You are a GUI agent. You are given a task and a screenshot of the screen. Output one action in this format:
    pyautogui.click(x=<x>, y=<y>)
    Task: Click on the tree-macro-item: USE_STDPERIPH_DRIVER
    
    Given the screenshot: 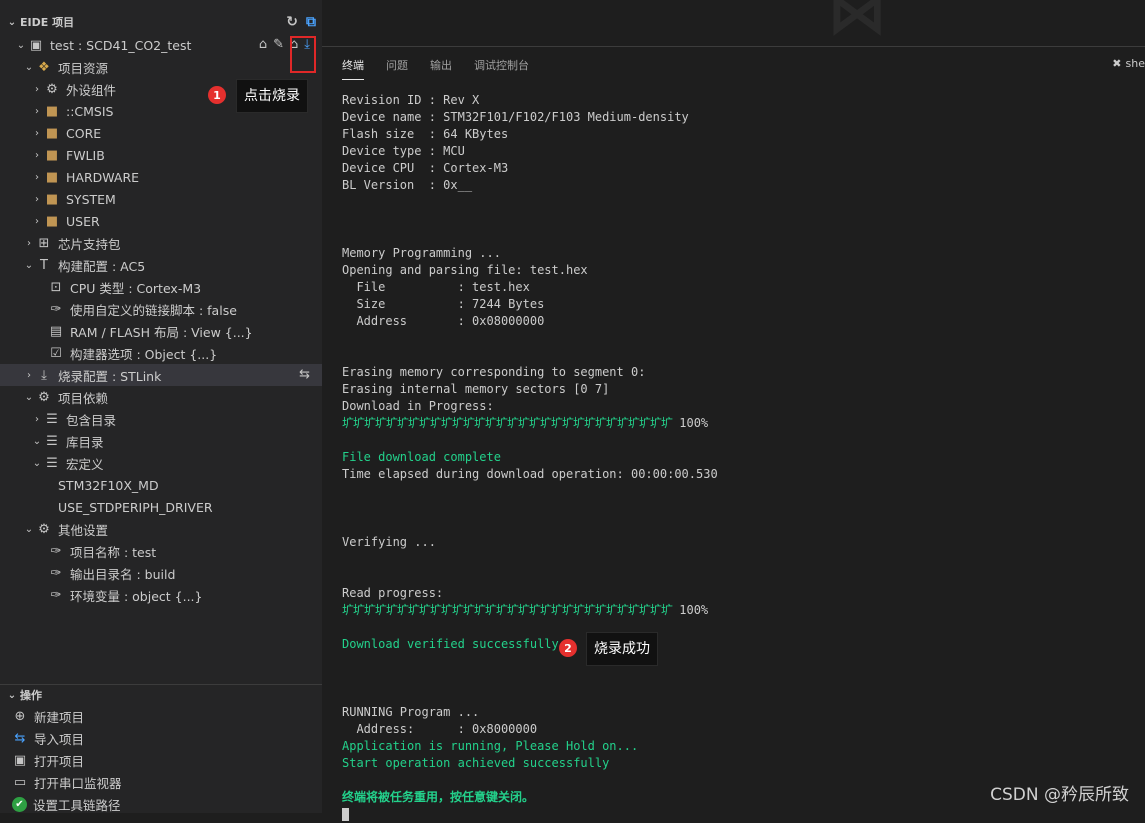 What is the action you would take?
    pyautogui.click(x=161, y=507)
    